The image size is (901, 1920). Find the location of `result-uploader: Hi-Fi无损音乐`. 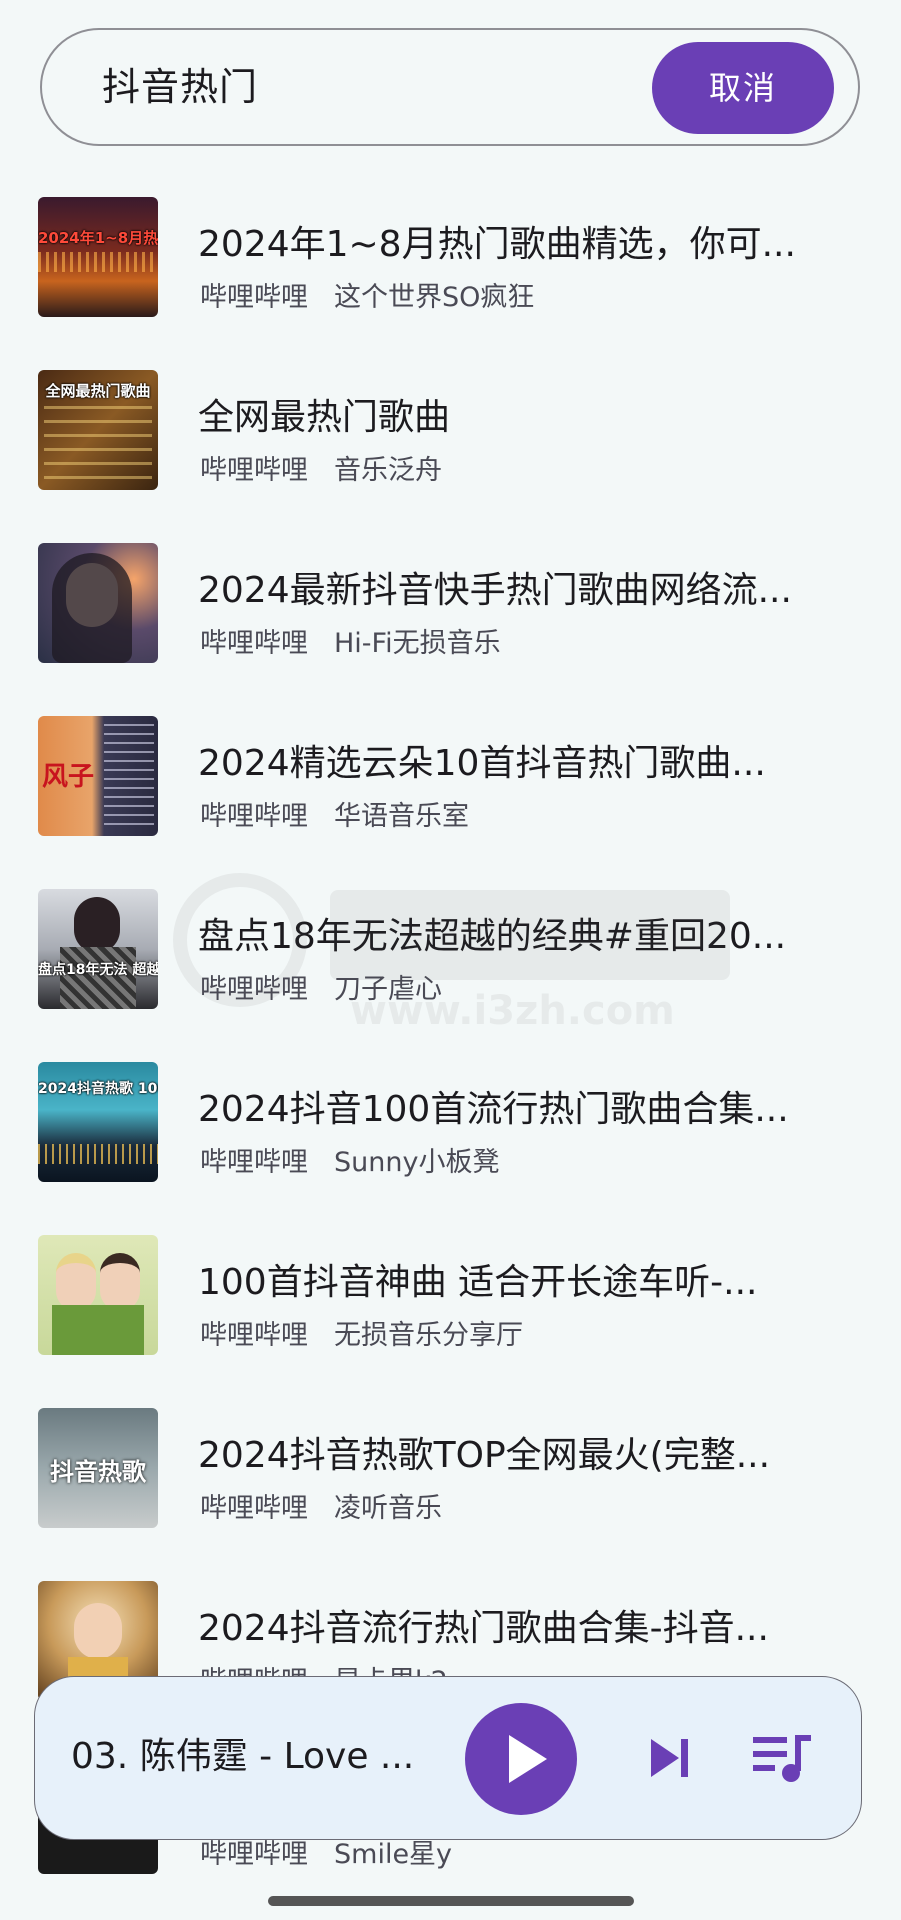

result-uploader: Hi-Fi无损音乐 is located at coordinates (417, 643).